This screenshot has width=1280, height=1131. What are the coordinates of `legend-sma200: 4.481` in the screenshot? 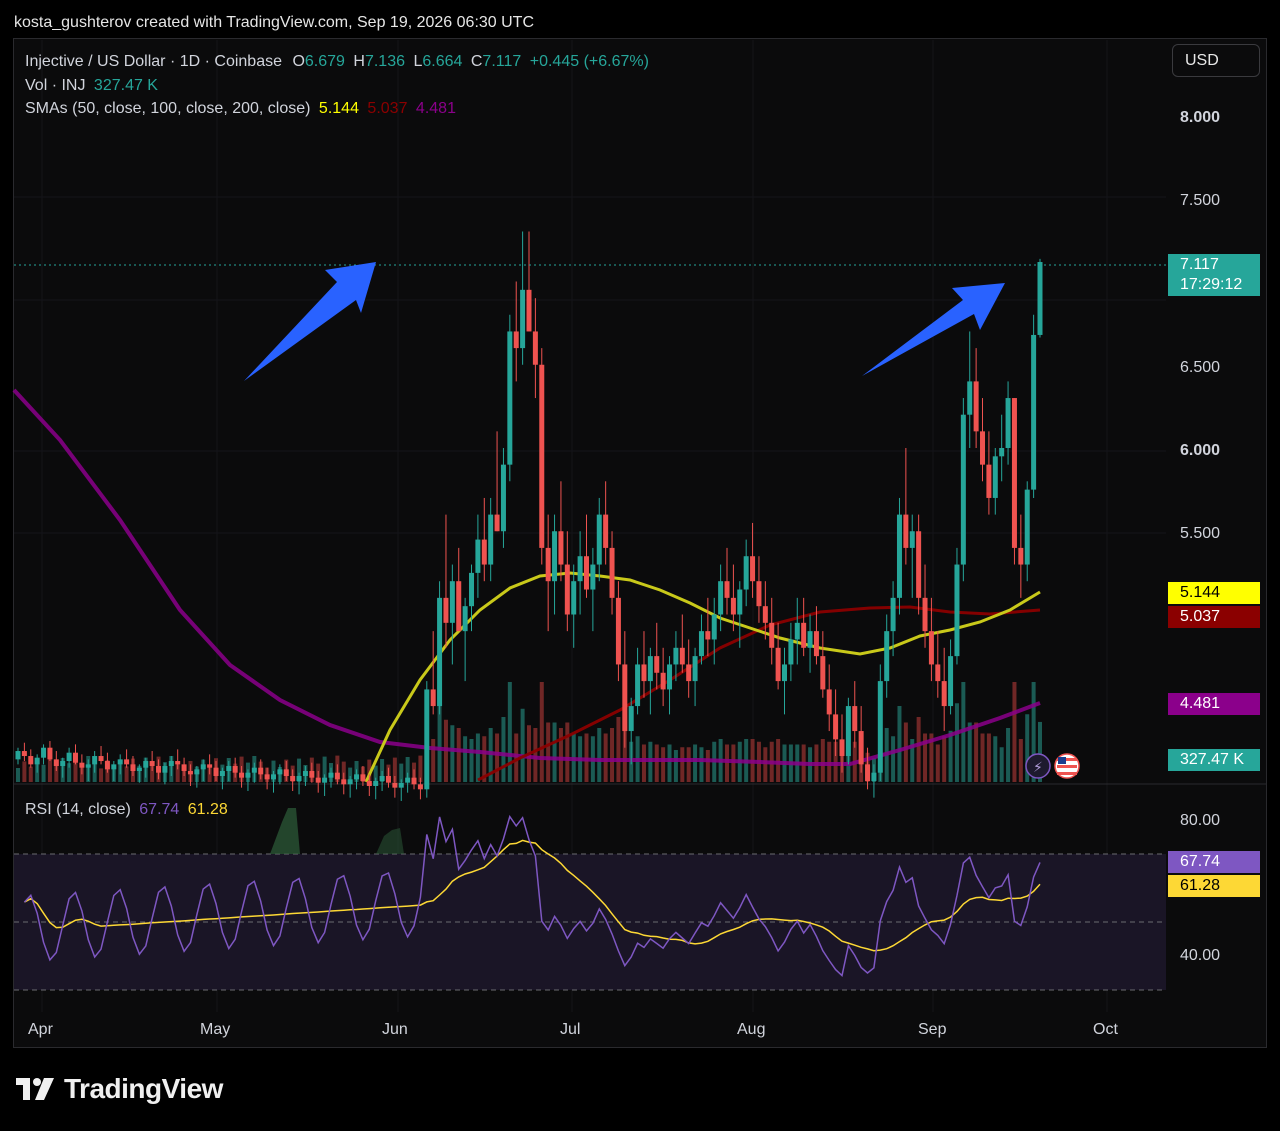 It's located at (435, 108).